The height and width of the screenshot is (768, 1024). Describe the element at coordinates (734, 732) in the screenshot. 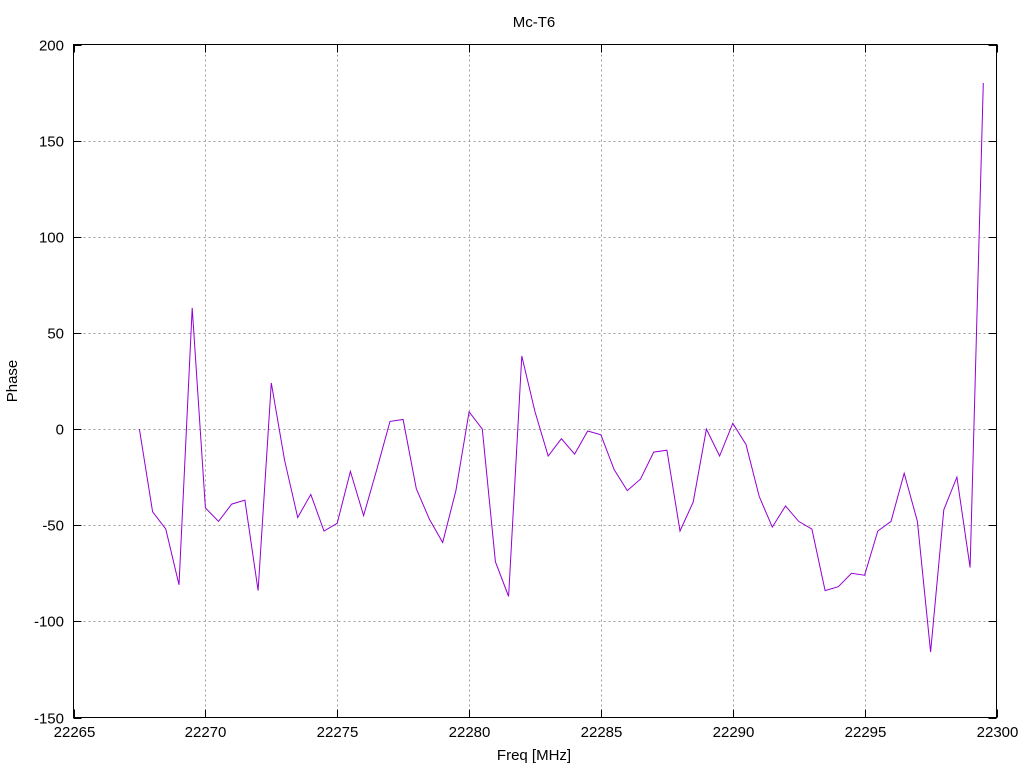

I see `x-tick-label: 22290` at that location.